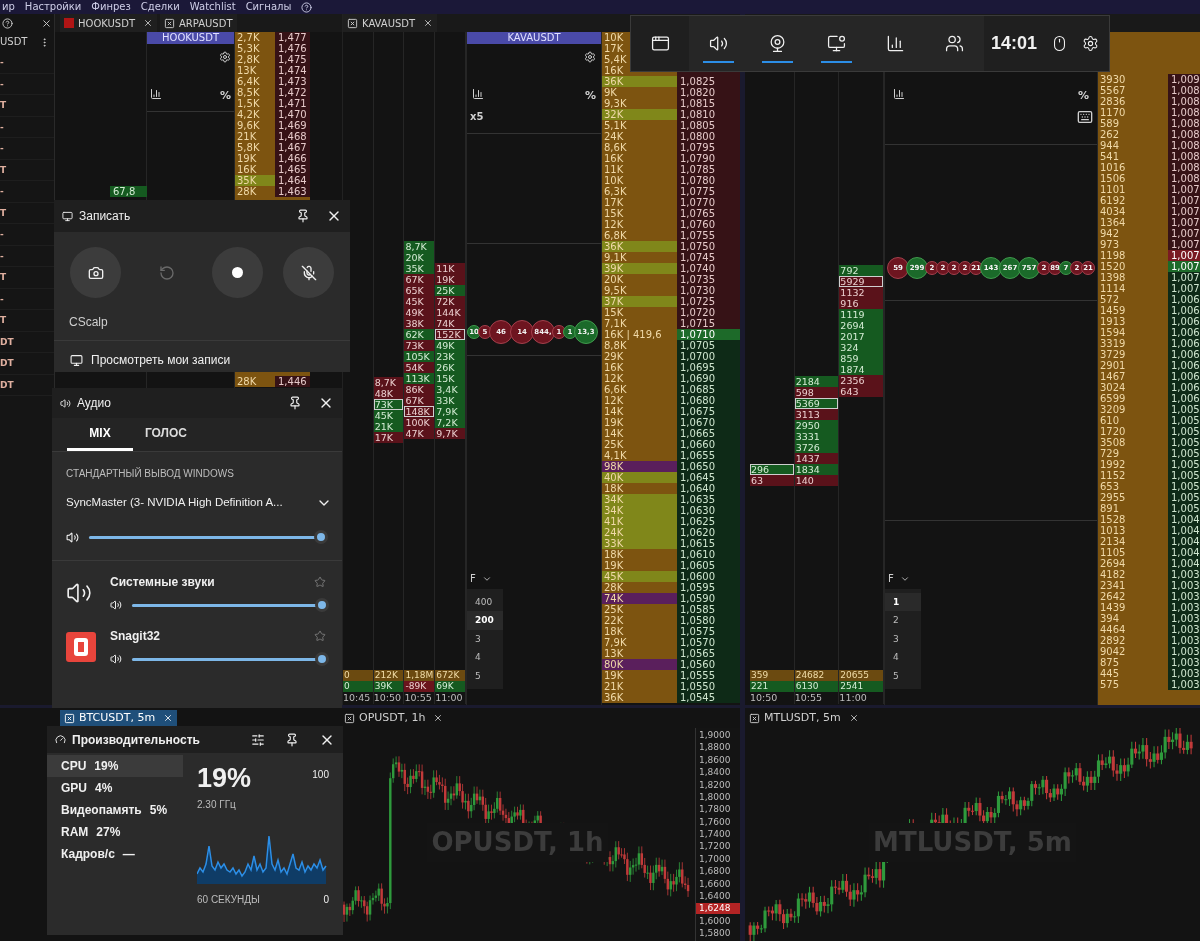  Describe the element at coordinates (292, 103) in the screenshot. I see `price-cell: 1,471` at that location.